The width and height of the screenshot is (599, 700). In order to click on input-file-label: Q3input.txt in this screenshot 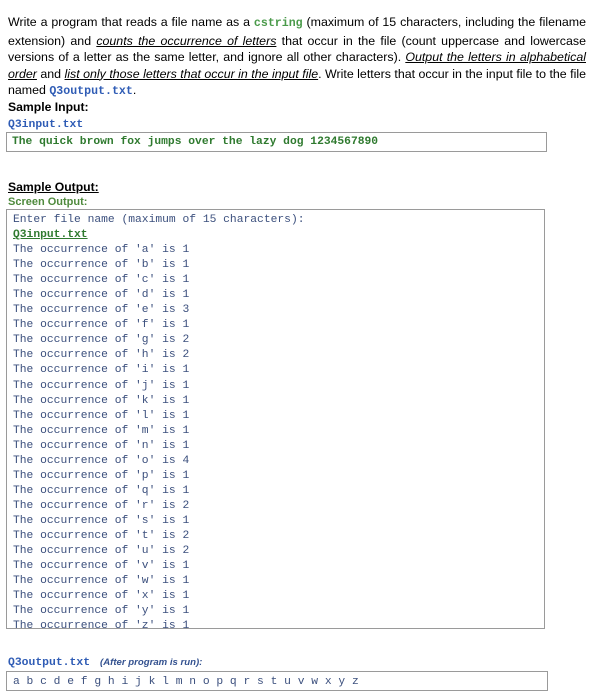, I will do `click(46, 125)`.